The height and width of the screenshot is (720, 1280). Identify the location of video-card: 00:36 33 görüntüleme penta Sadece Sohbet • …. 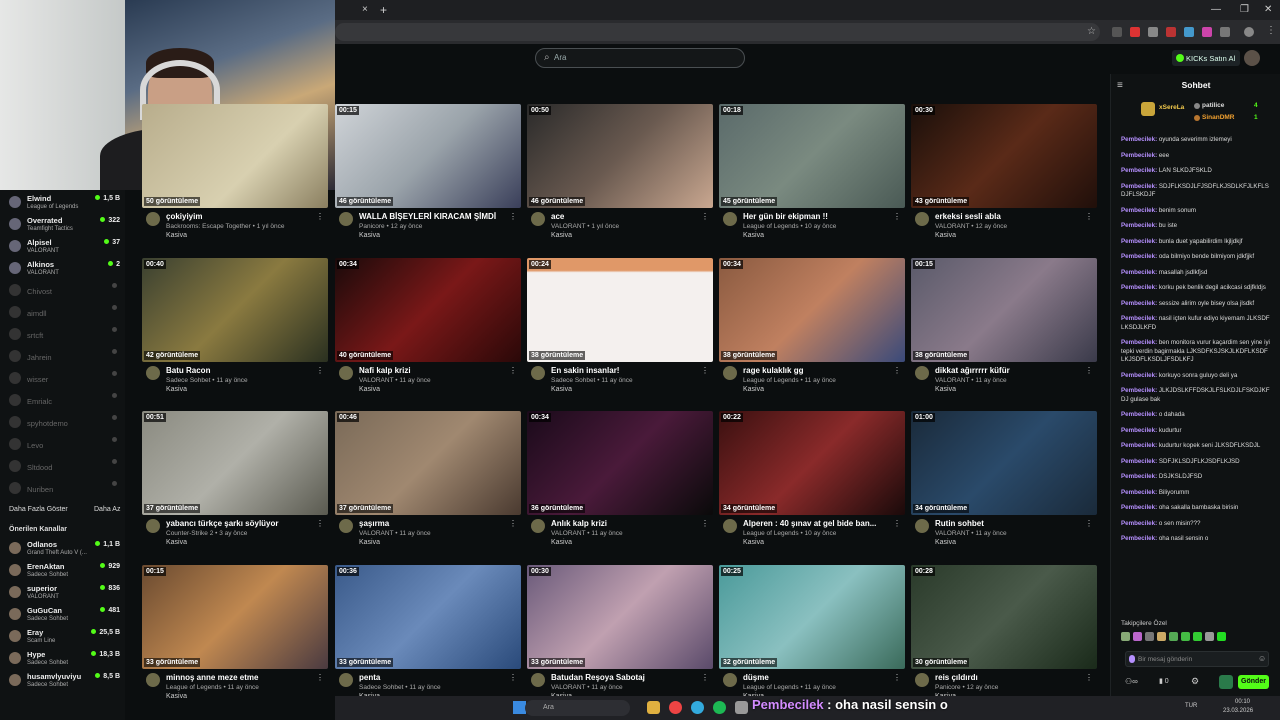
(428, 639).